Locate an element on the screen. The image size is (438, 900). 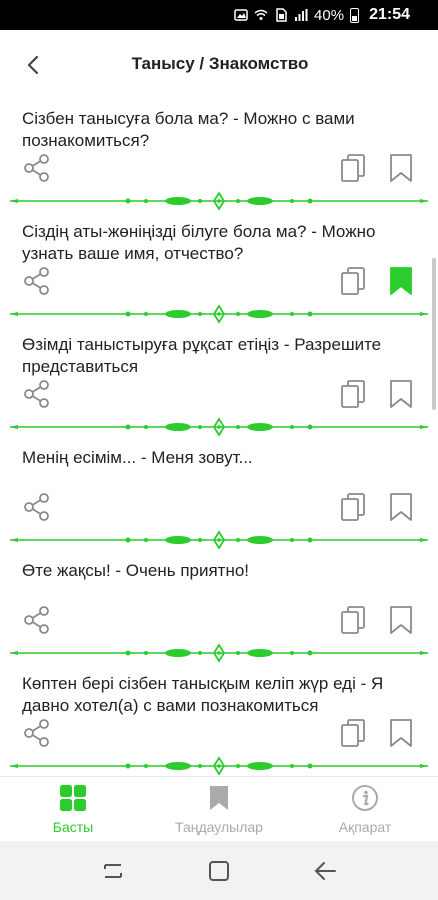
nav-label-favorites: Таңдаулылар is located at coordinates (219, 827).